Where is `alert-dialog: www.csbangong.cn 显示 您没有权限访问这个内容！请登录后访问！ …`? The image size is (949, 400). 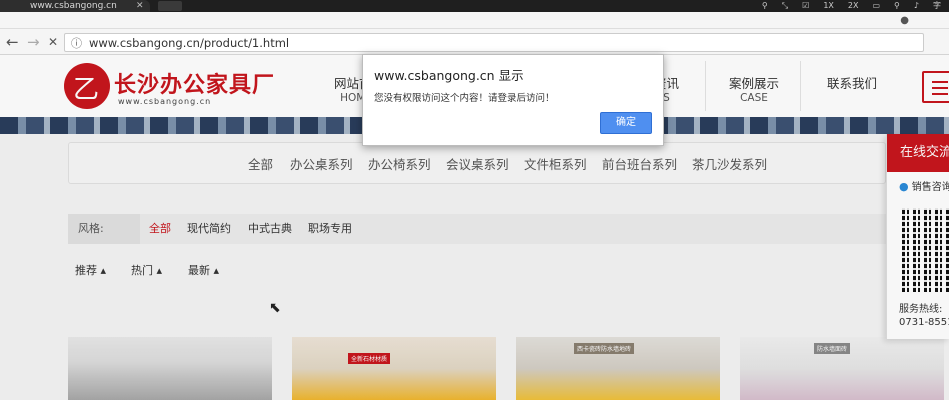
alert-dialog: www.csbangong.cn 显示 您没有权限访问这个内容！请登录后访问！ … is located at coordinates (513, 100).